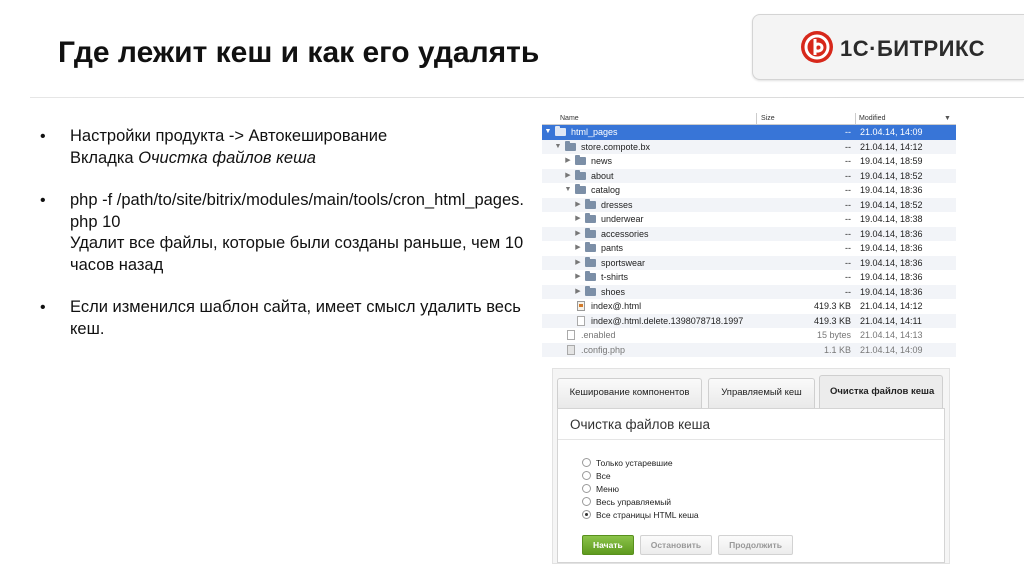 The image size is (1024, 576). I want to click on start-button: Начать, so click(608, 545).